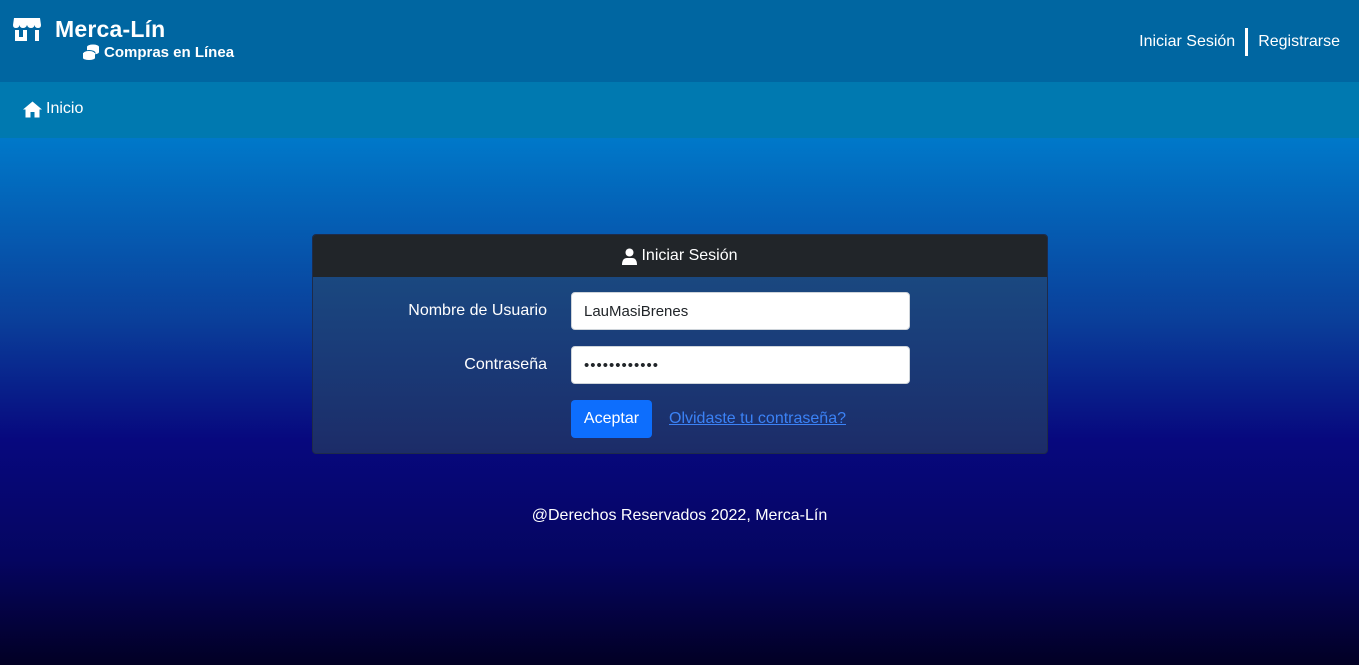  Describe the element at coordinates (169, 52) in the screenshot. I see `brand-subtitle: Compras en Línea` at that location.